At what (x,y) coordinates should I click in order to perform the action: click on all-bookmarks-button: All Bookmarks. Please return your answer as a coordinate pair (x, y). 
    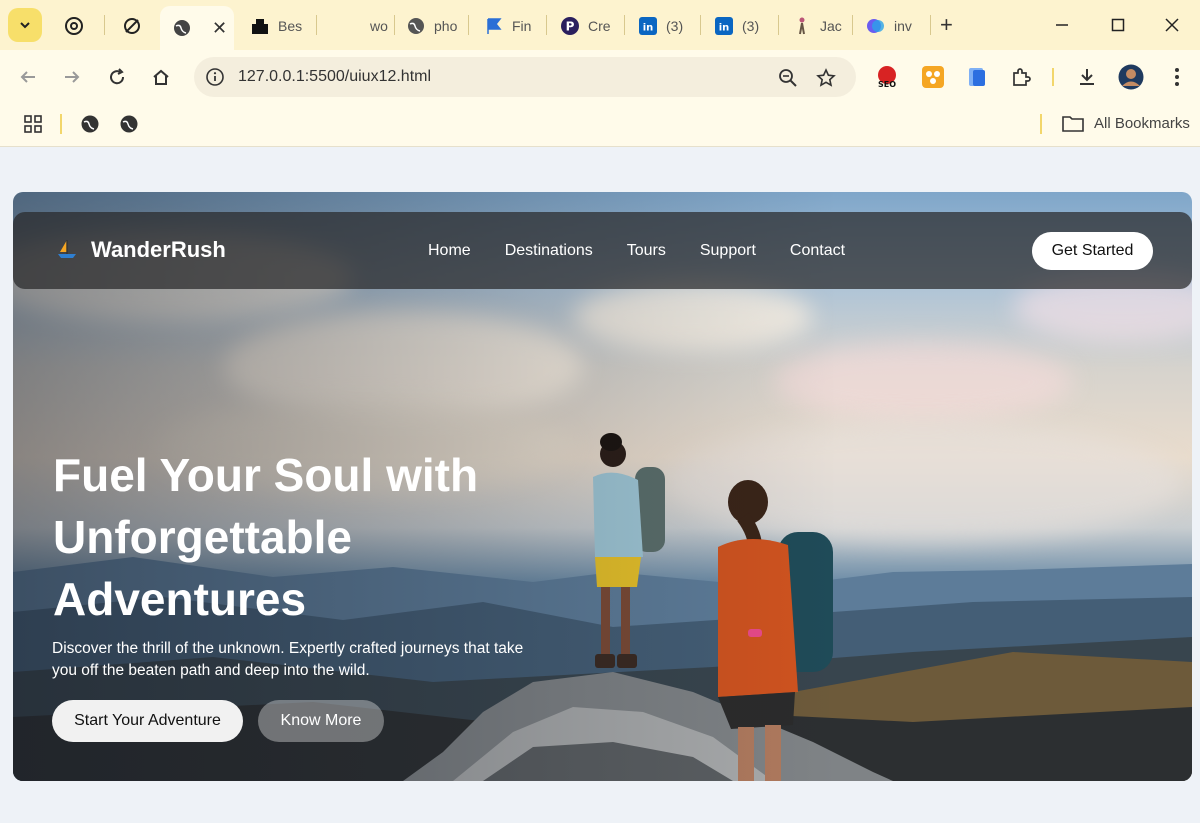
    Looking at the image, I should click on (1126, 123).